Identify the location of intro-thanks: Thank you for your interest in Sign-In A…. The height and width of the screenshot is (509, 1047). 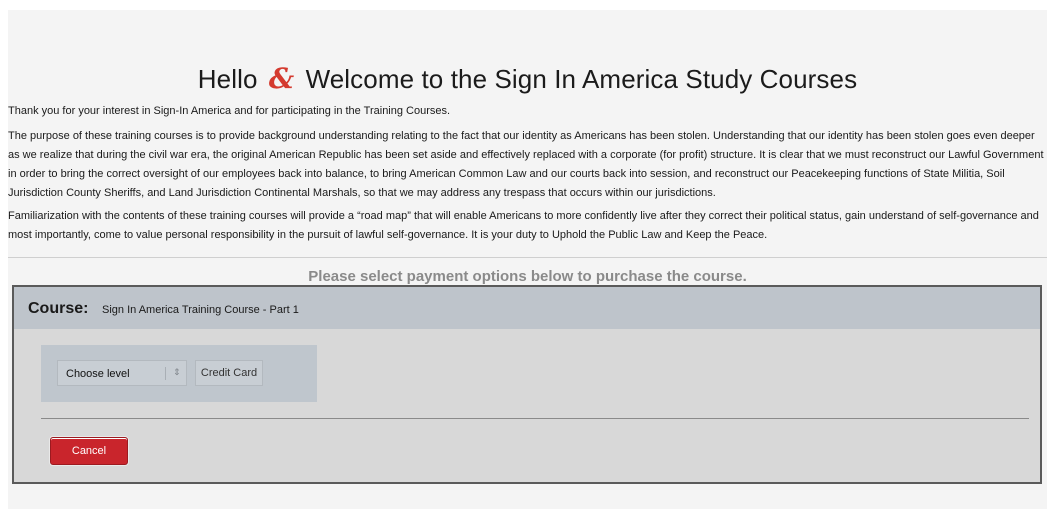
(229, 111).